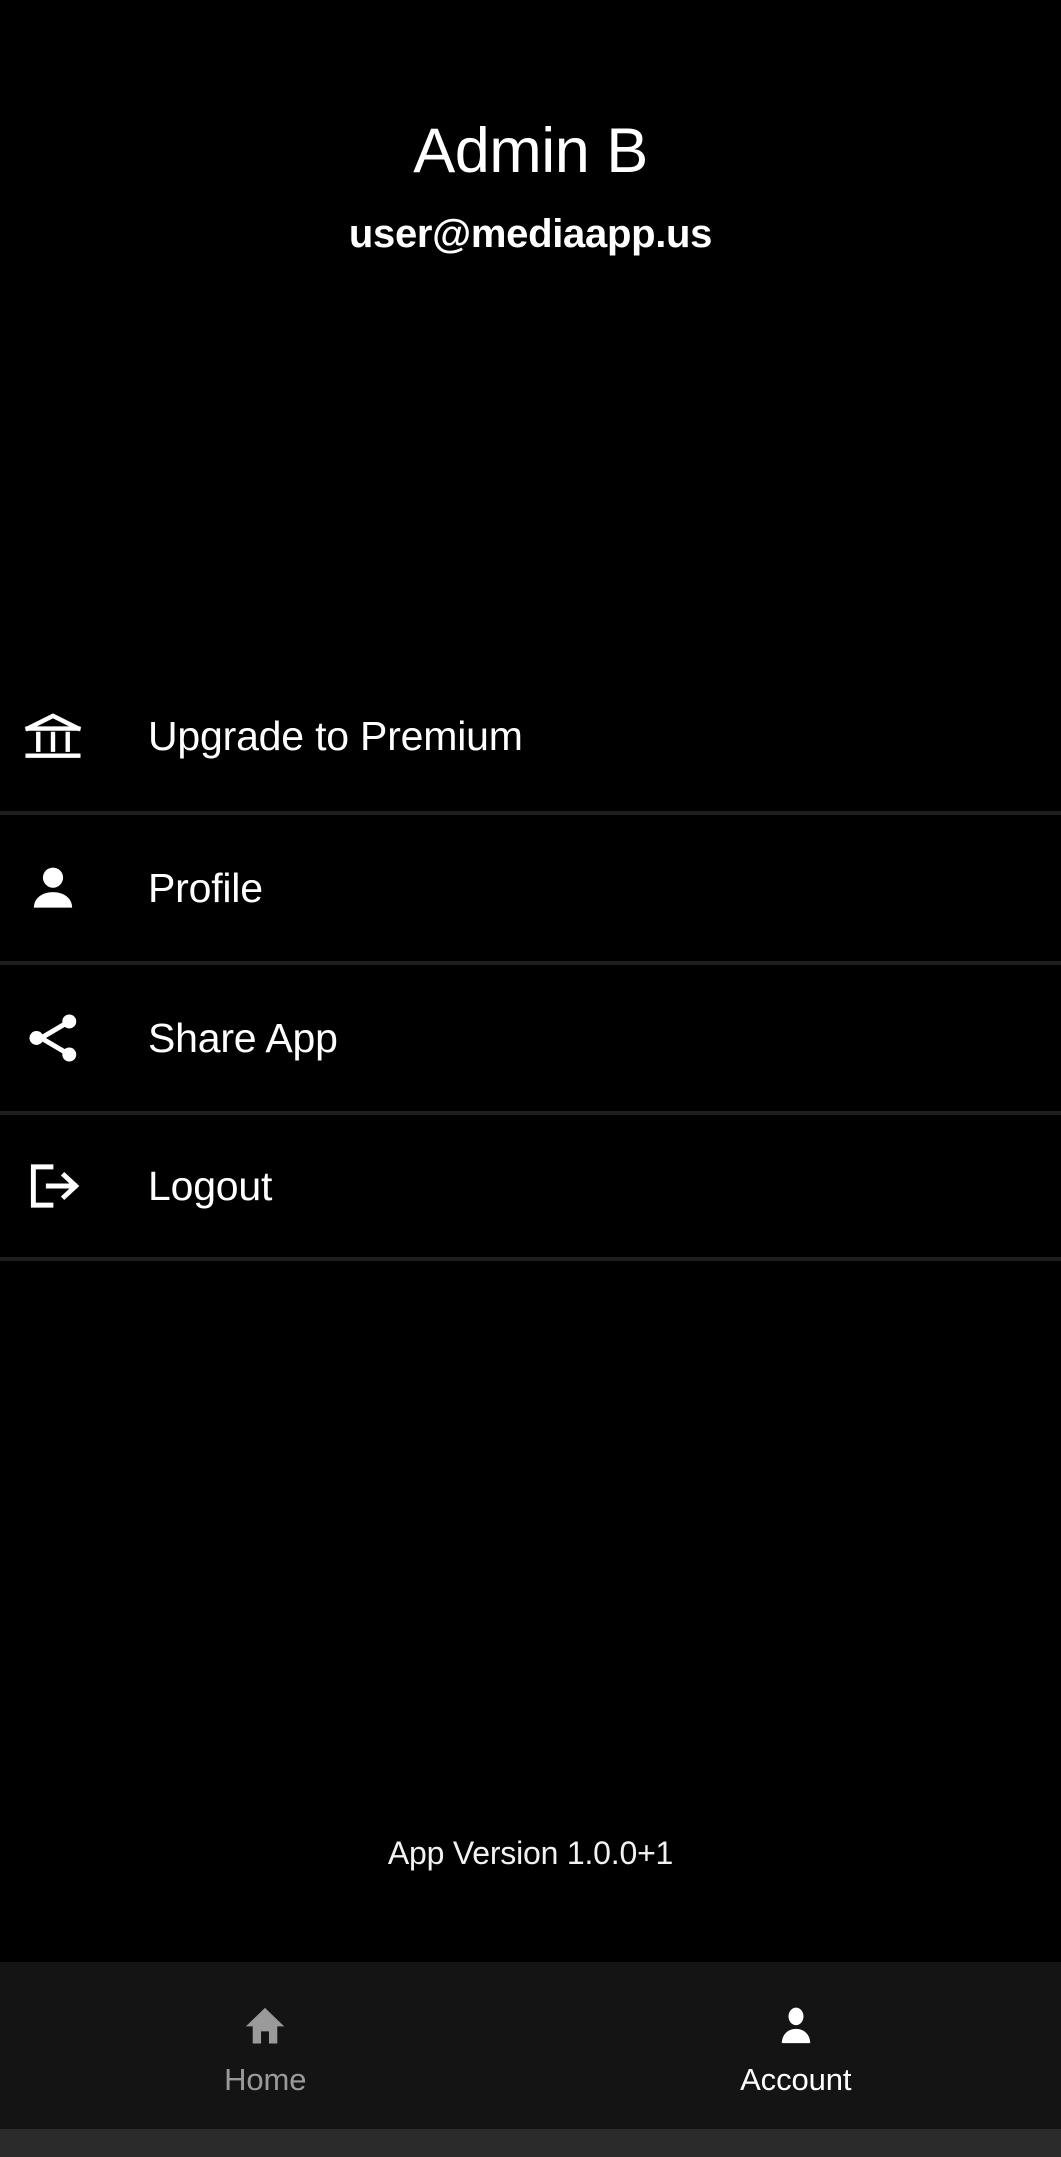 The width and height of the screenshot is (1061, 2157). I want to click on menu-item-label: Upgrade to Premium, so click(335, 735).